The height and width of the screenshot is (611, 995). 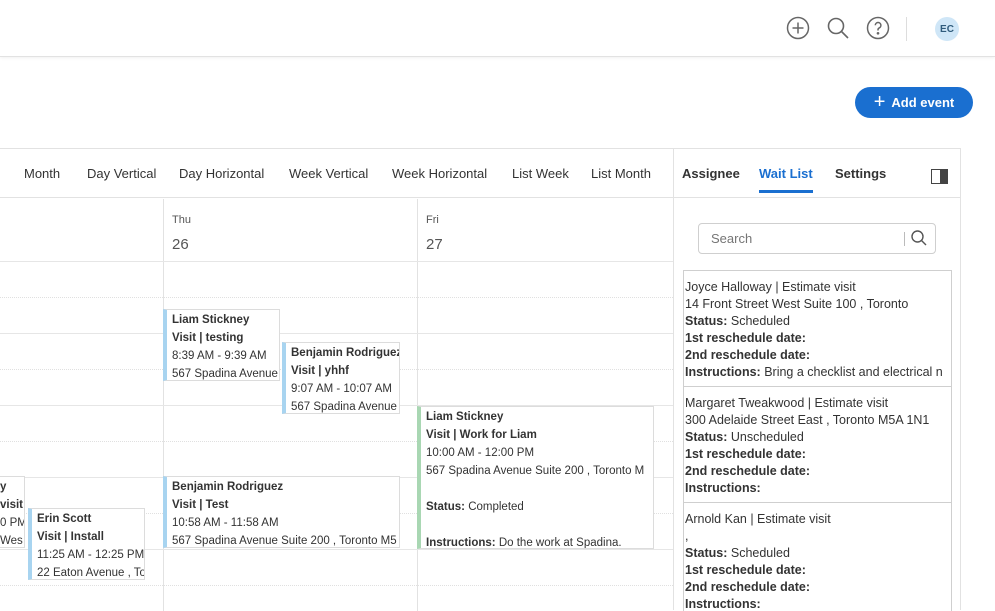 What do you see at coordinates (208, 338) in the screenshot?
I see `event-title: Visit | testing` at bounding box center [208, 338].